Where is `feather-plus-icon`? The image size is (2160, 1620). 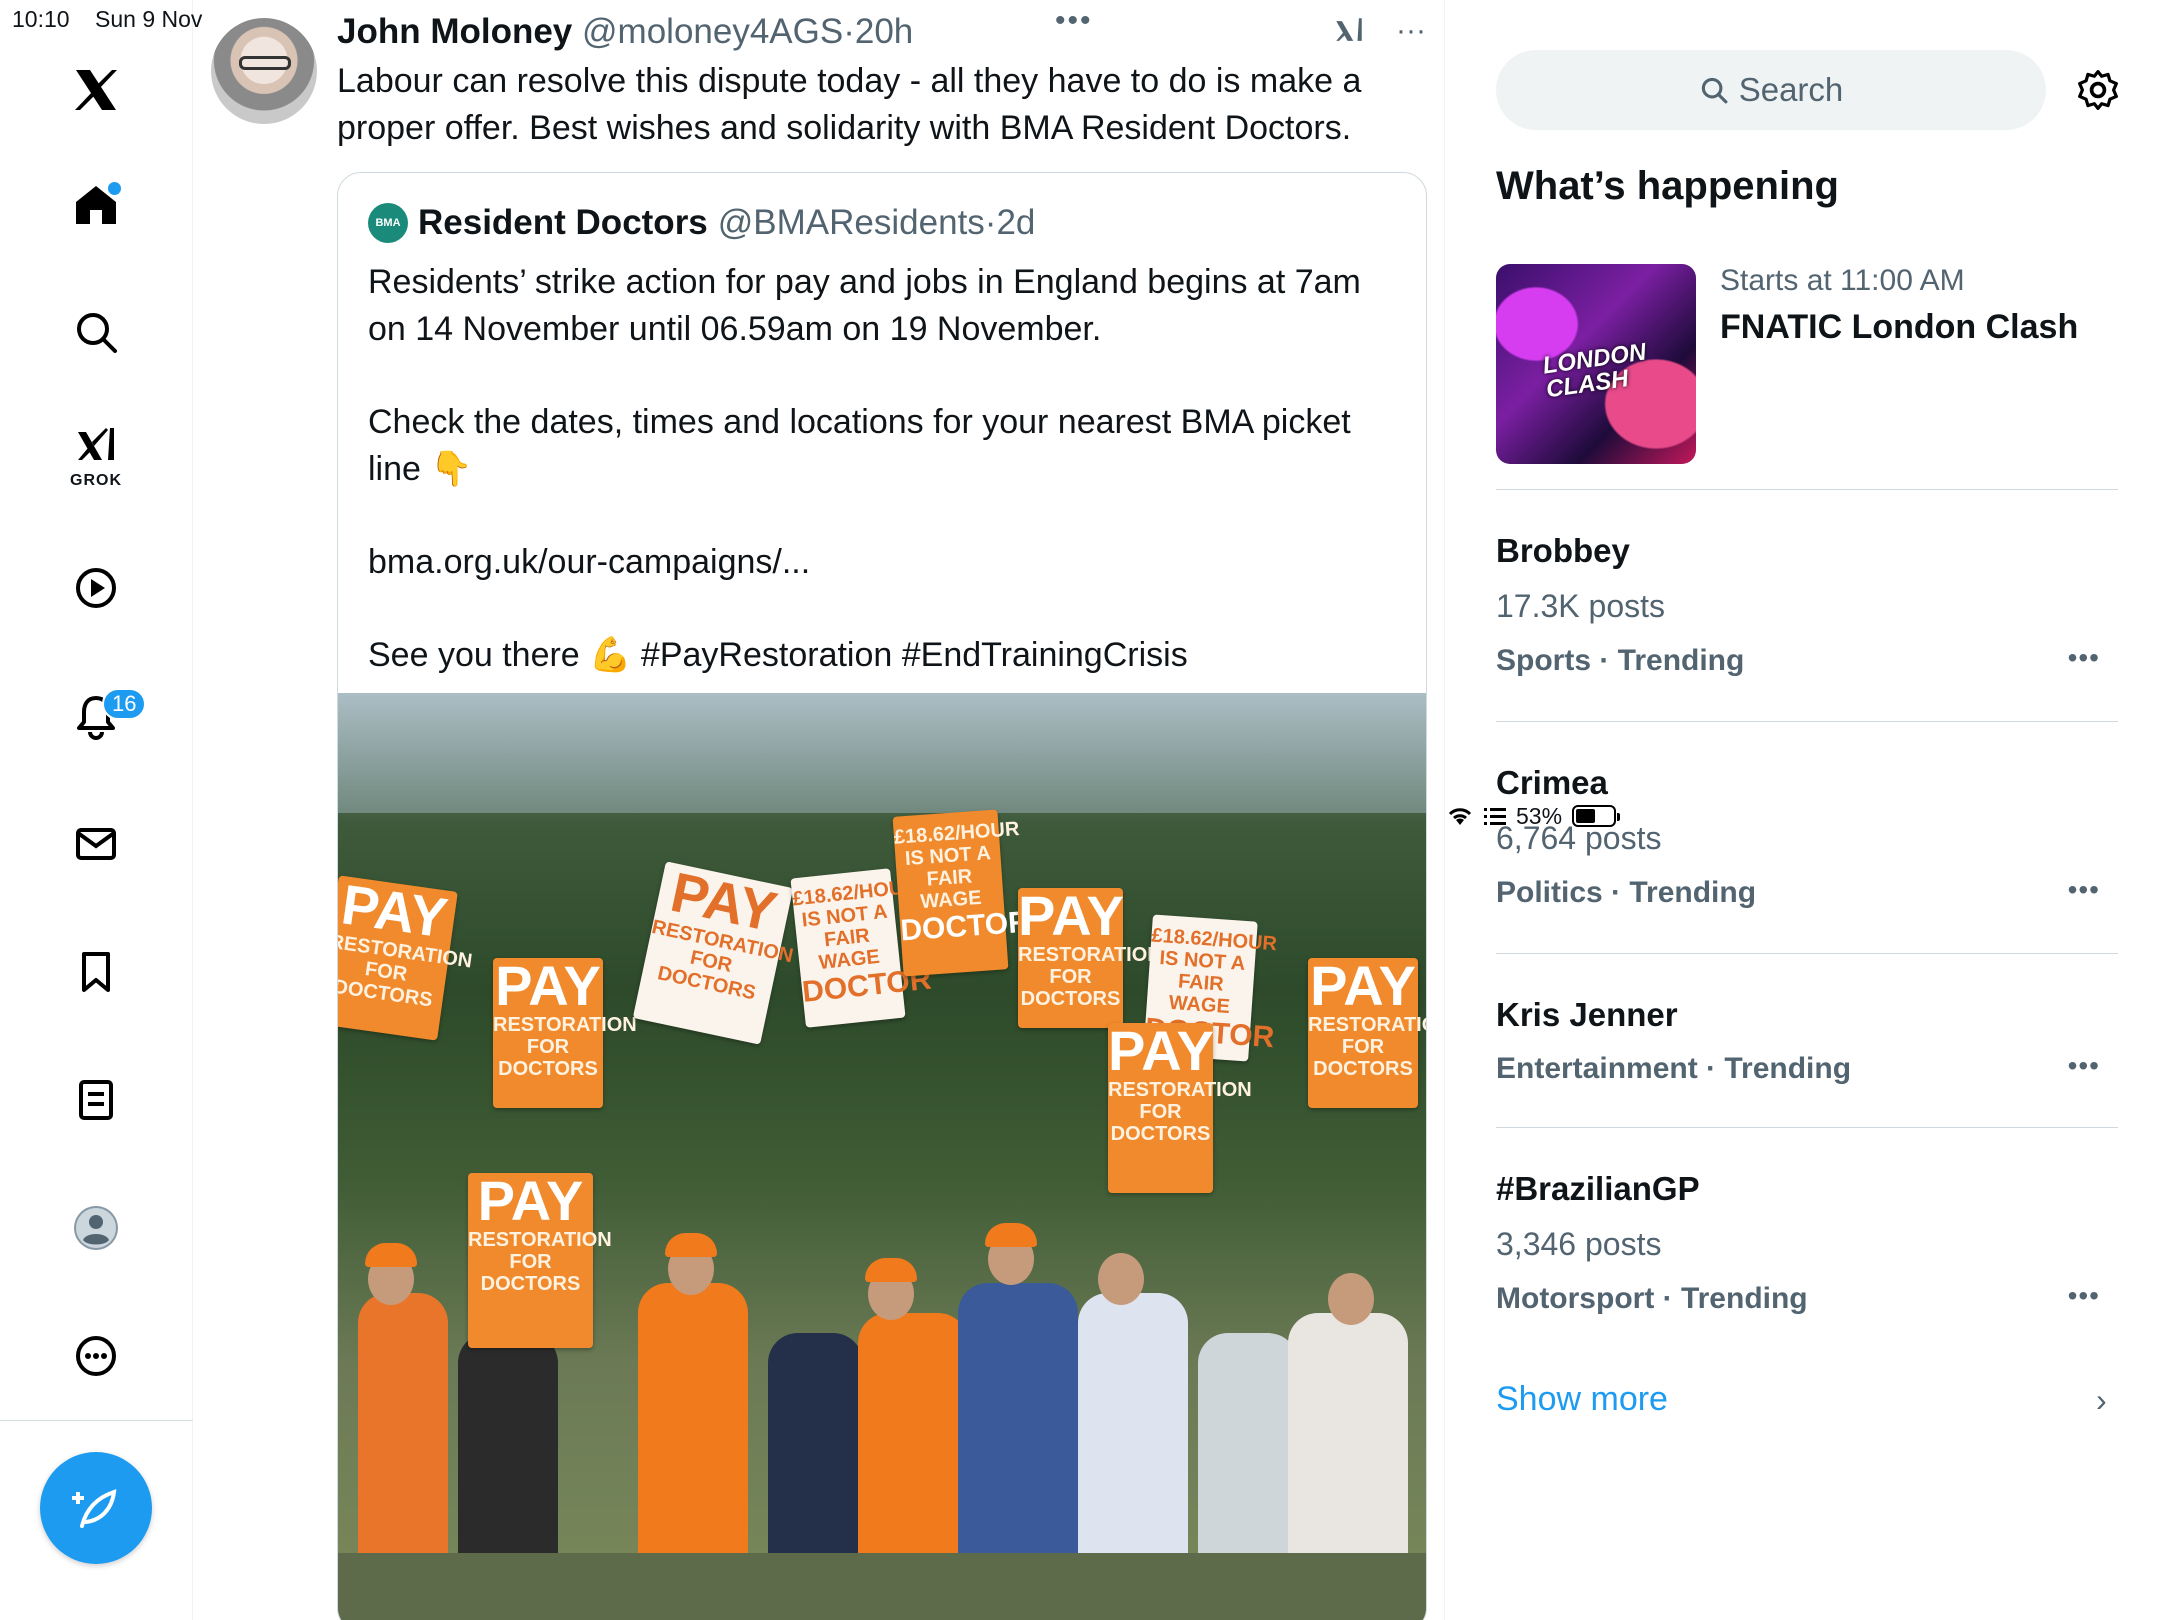
feather-plus-icon is located at coordinates (94, 1508).